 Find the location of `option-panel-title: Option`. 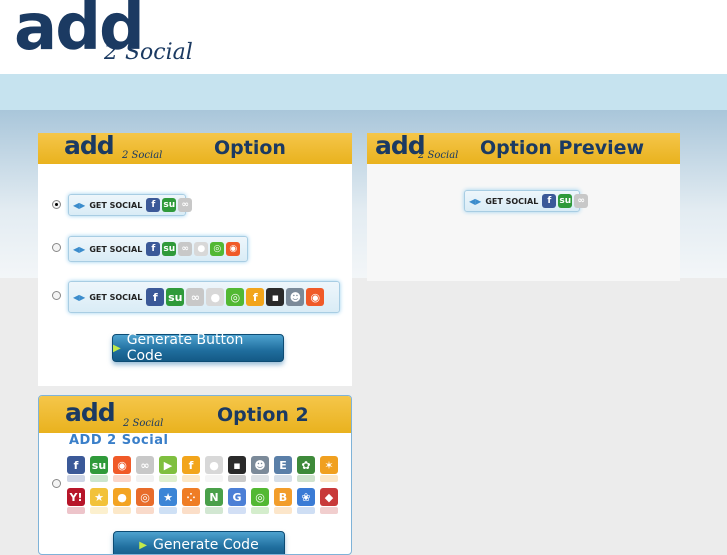

option-panel-title: Option is located at coordinates (250, 148).